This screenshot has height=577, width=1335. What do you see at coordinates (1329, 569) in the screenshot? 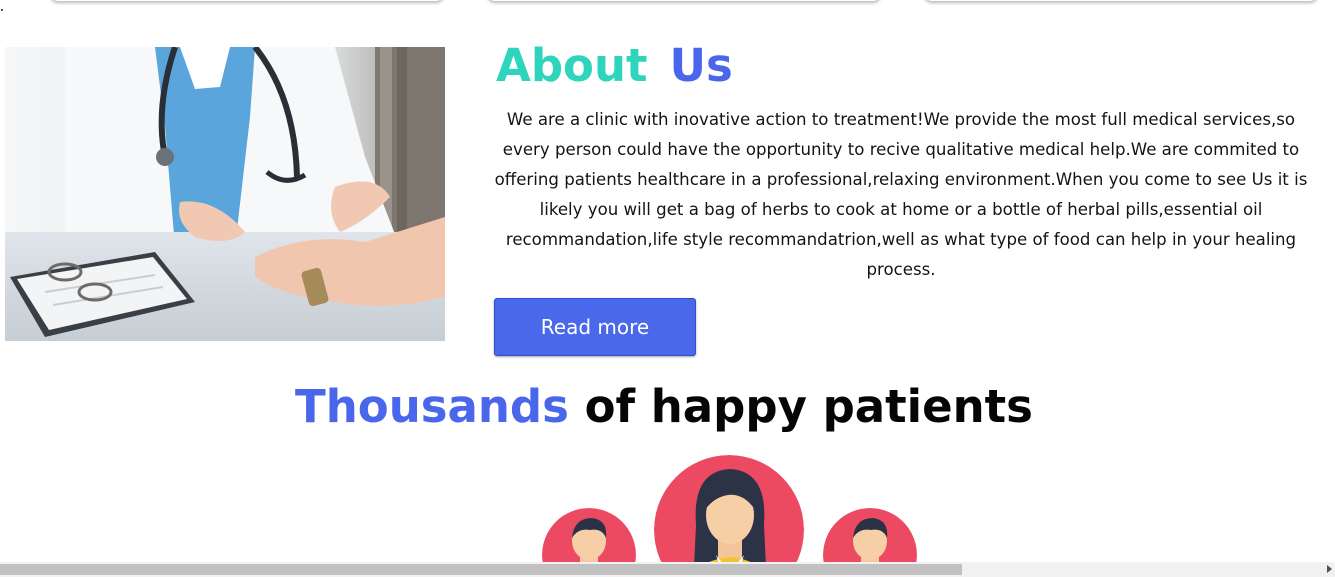
I see `scroll-right-arrow-icon` at bounding box center [1329, 569].